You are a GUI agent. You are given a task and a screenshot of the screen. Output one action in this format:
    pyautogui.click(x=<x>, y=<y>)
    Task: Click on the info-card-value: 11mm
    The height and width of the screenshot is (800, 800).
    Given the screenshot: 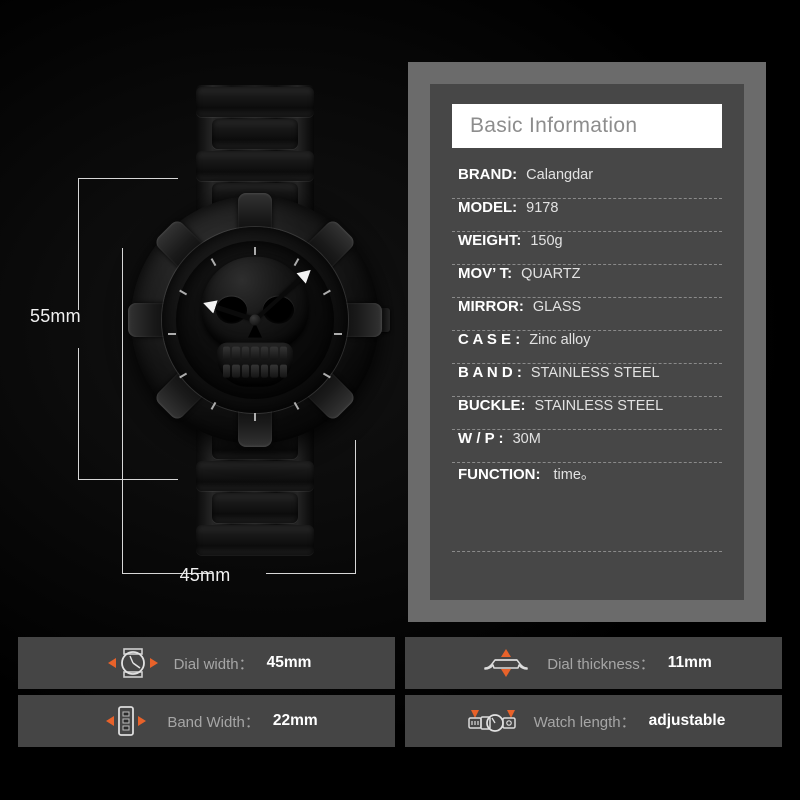 What is the action you would take?
    pyautogui.click(x=689, y=662)
    